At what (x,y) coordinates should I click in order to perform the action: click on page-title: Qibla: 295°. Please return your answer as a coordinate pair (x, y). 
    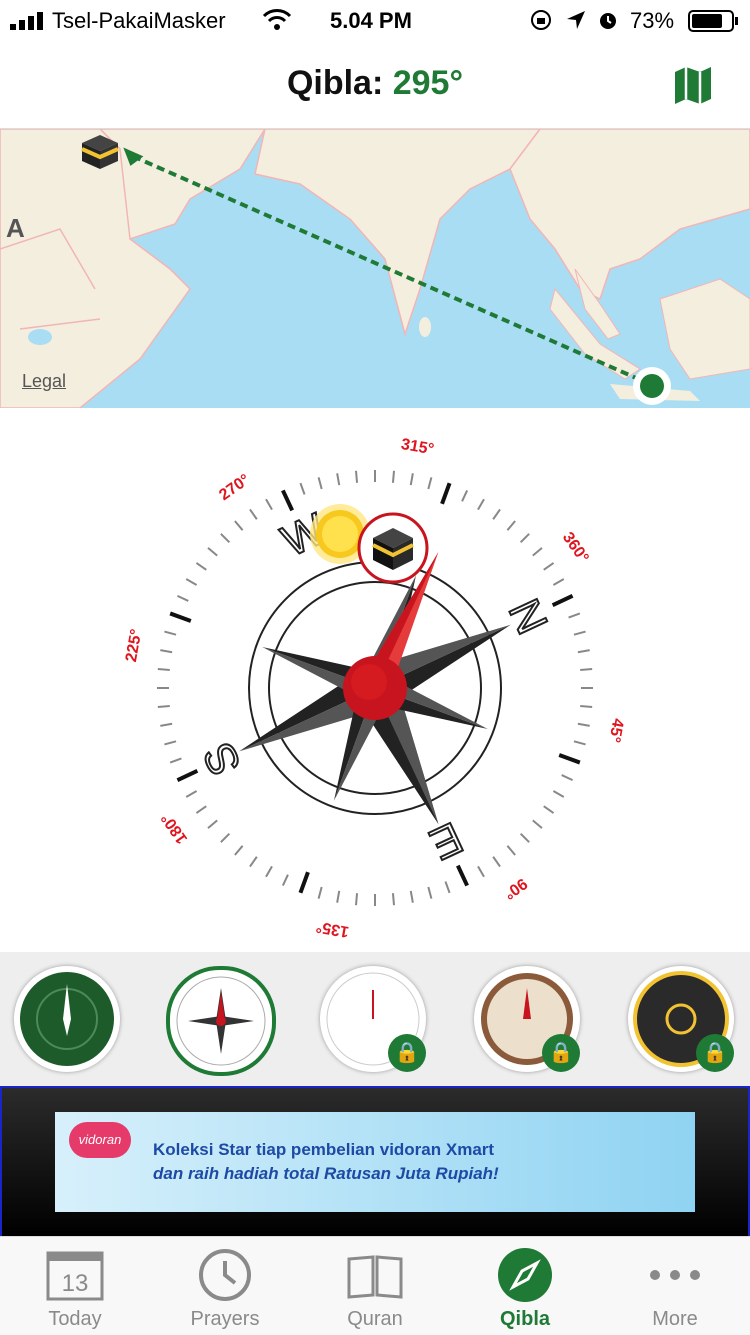
    Looking at the image, I should click on (375, 83).